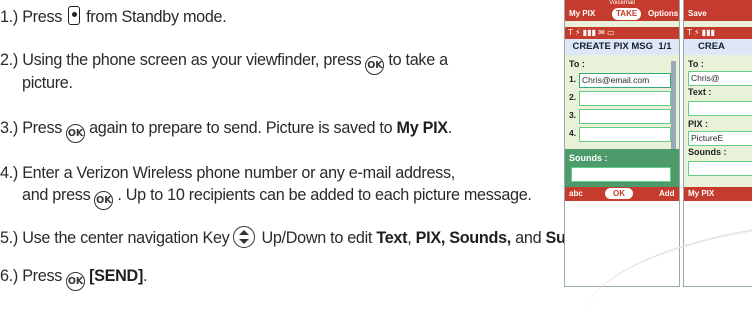 This screenshot has height=315, width=752. Describe the element at coordinates (701, 32) in the screenshot. I see `phone2-signal-icons: T ⚡ ▮▮▮` at that location.